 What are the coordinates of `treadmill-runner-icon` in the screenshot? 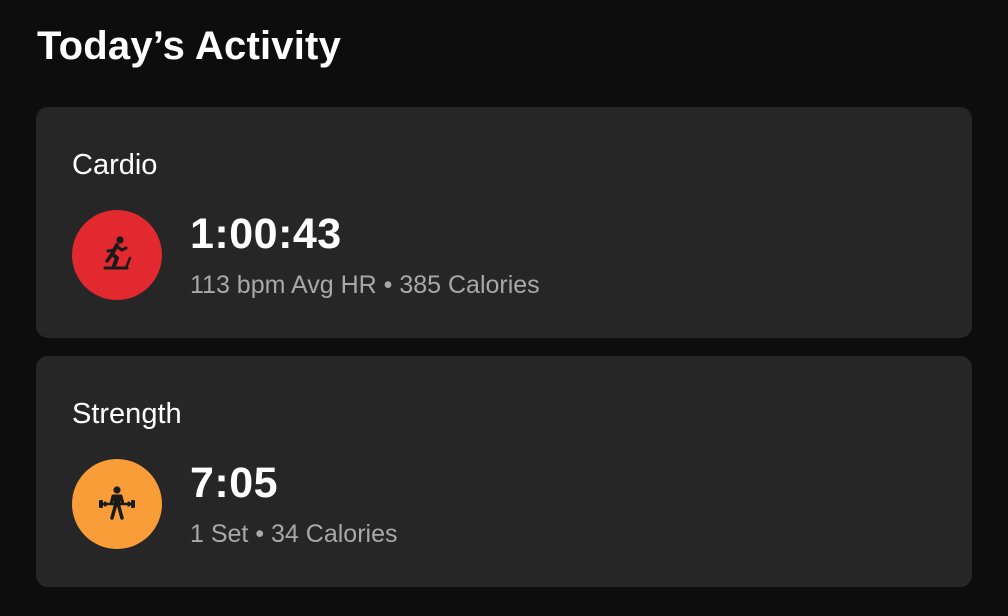 It's located at (117, 255).